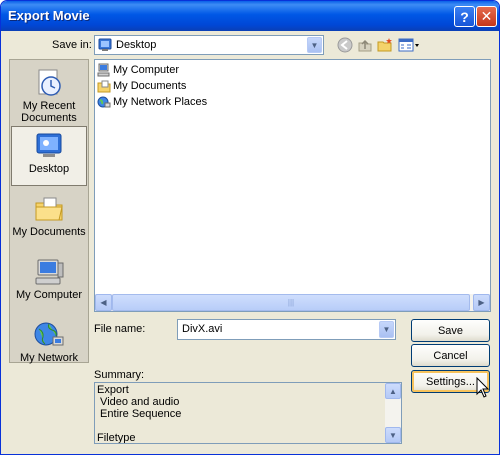 This screenshot has height=455, width=500. I want to click on scroll-thumb: |||, so click(291, 302).